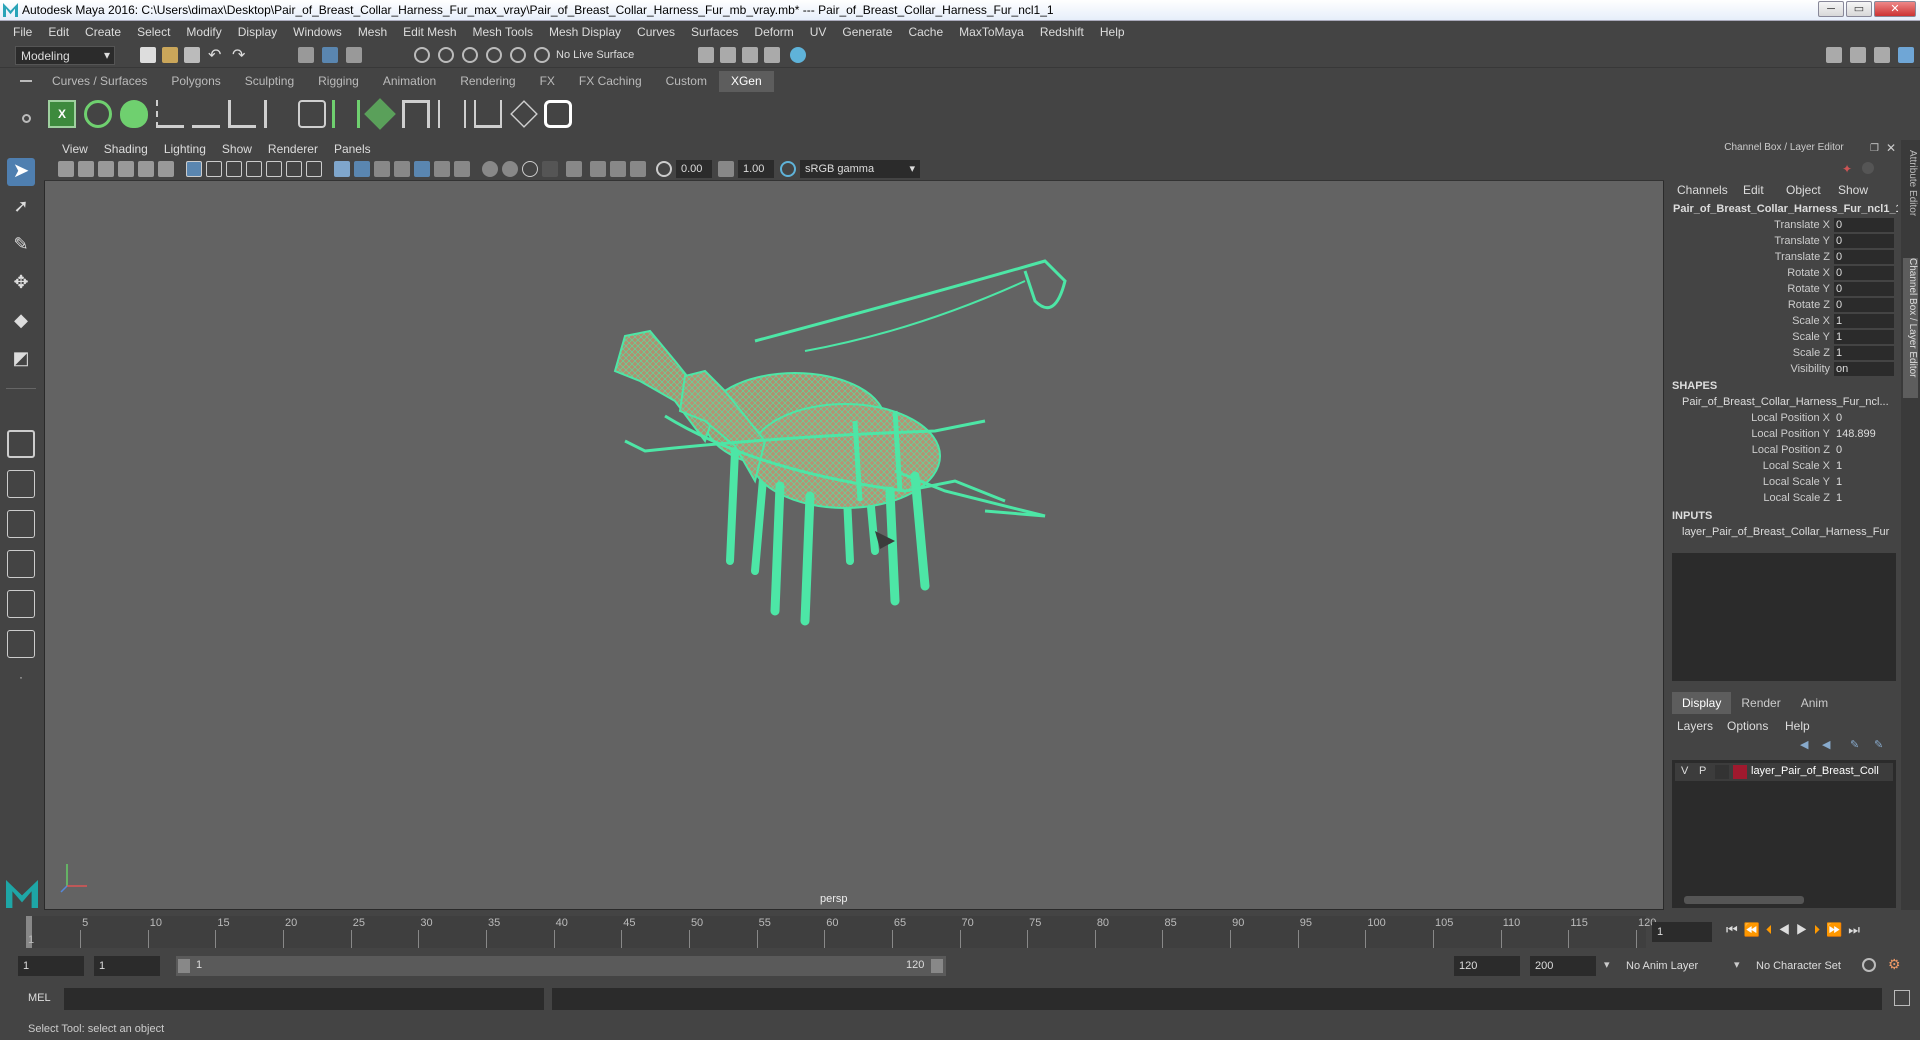 The image size is (1920, 1040). What do you see at coordinates (1831, 9) in the screenshot?
I see `minimize-button: ─` at bounding box center [1831, 9].